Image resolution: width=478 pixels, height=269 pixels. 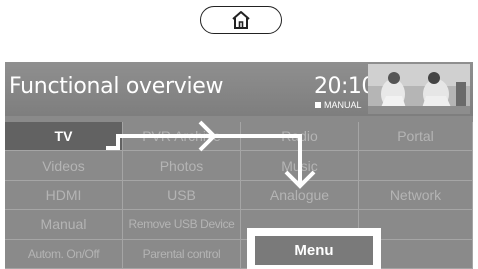 I want to click on menu-label: Menu, so click(x=314, y=250).